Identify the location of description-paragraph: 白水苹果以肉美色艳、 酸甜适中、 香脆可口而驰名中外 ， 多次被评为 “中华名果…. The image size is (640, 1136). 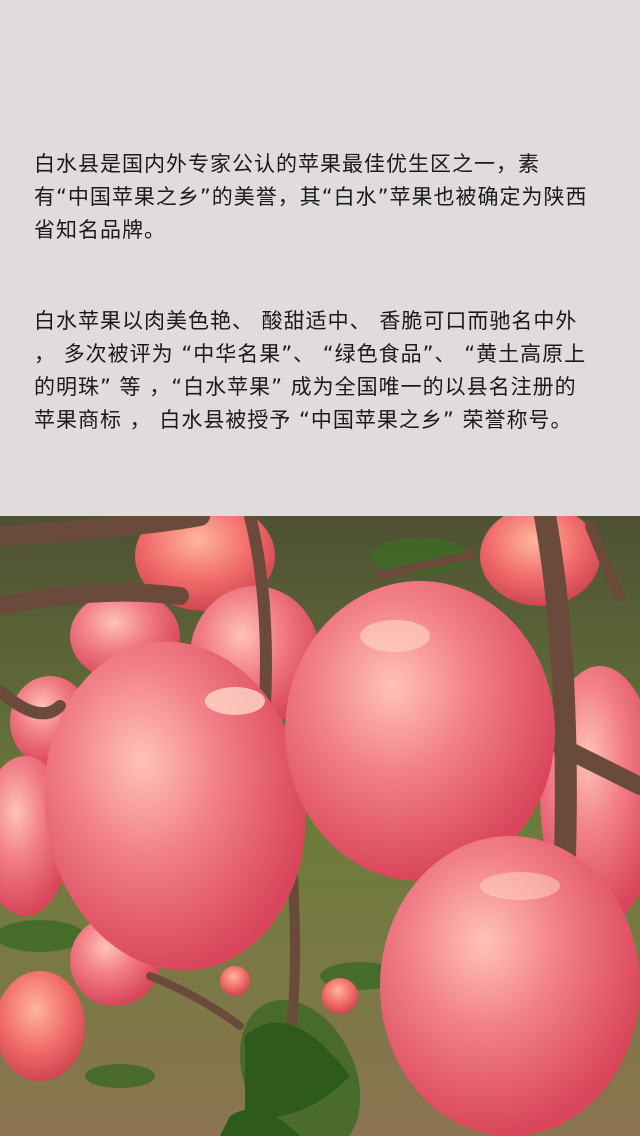
(310, 370).